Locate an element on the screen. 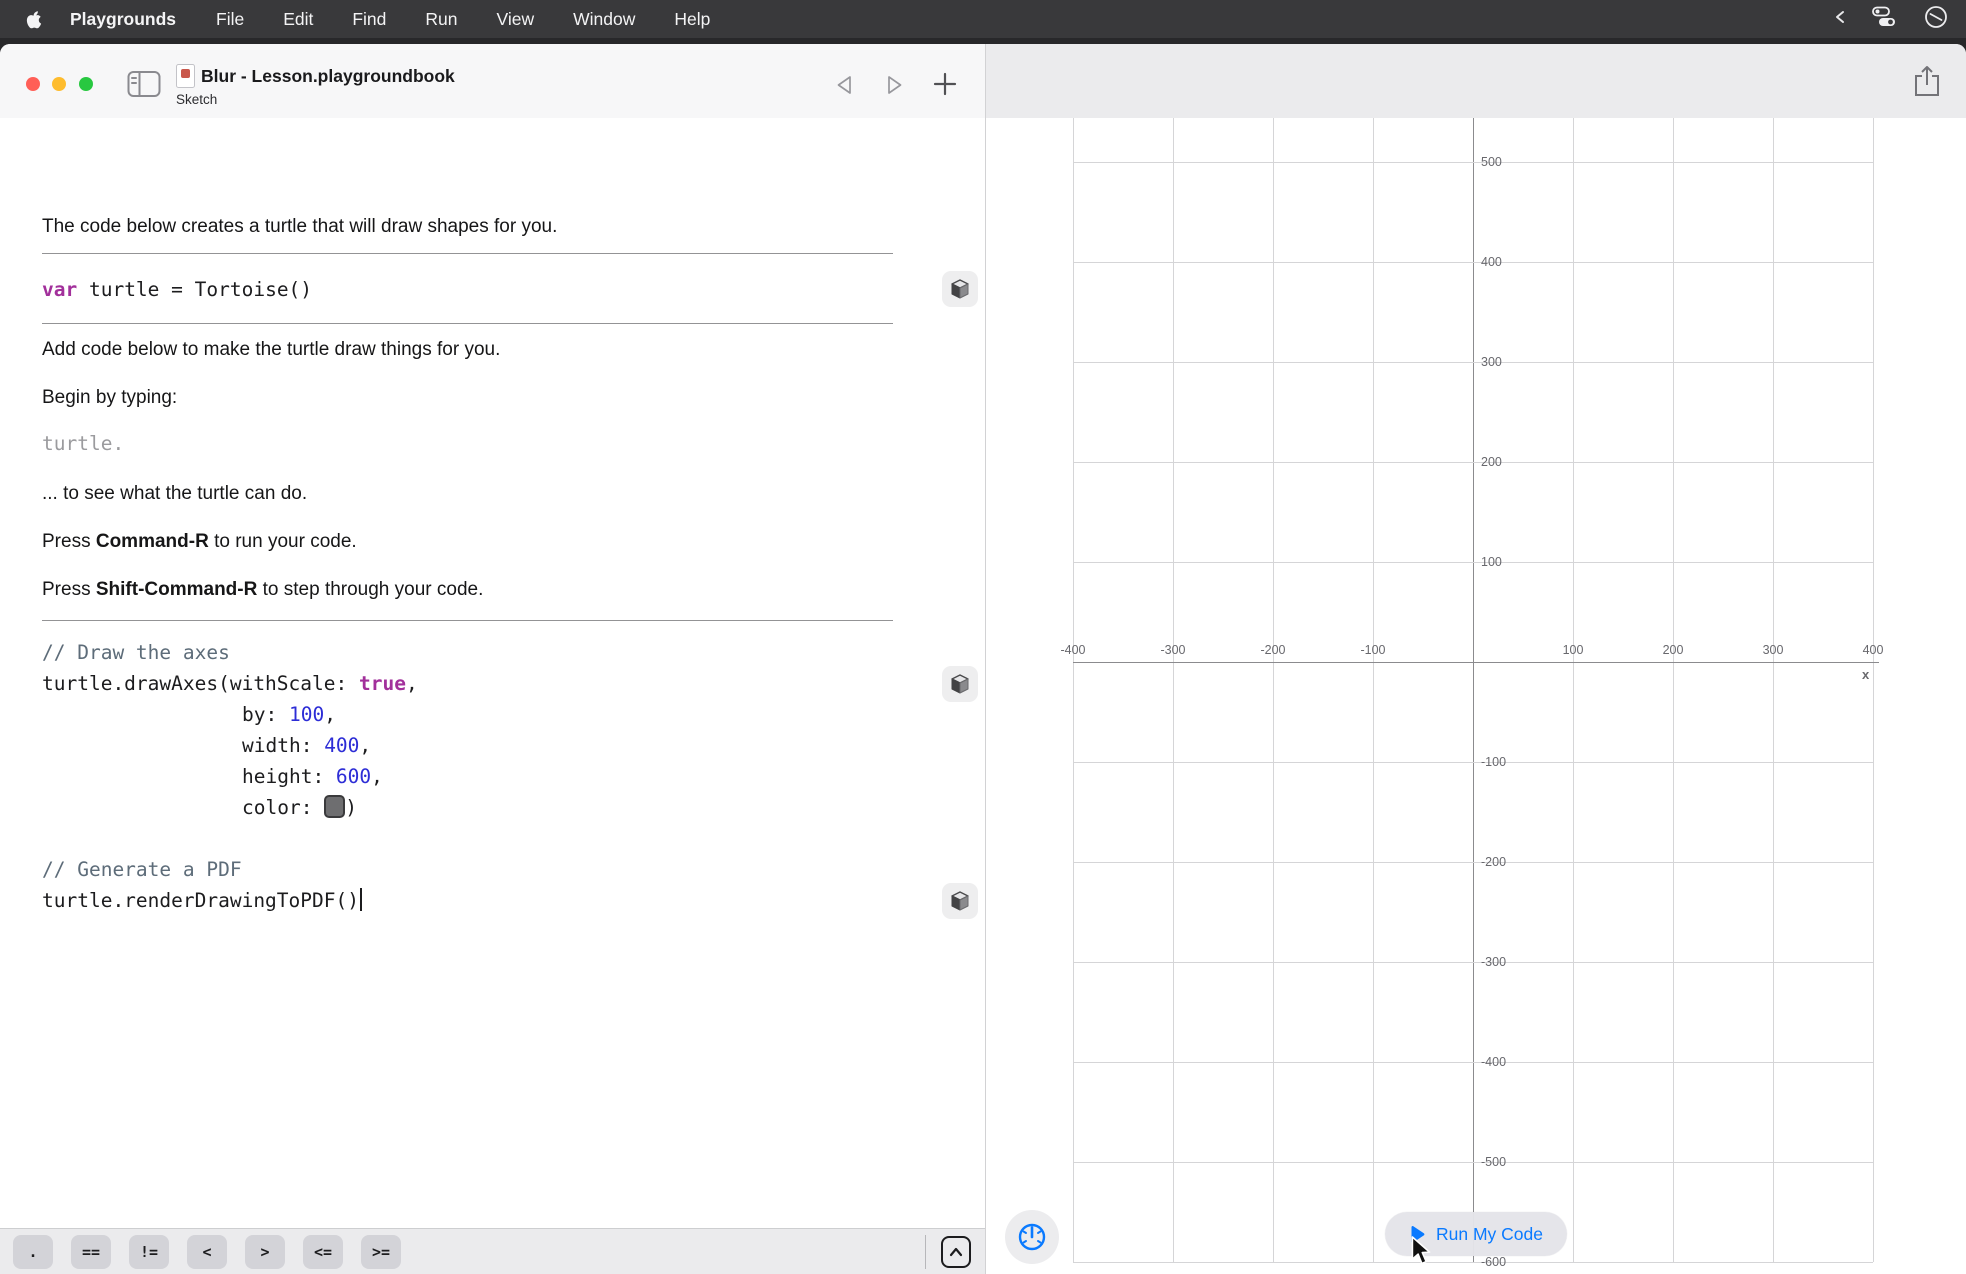  y-axis-tick-label: -300 is located at coordinates (1494, 962).